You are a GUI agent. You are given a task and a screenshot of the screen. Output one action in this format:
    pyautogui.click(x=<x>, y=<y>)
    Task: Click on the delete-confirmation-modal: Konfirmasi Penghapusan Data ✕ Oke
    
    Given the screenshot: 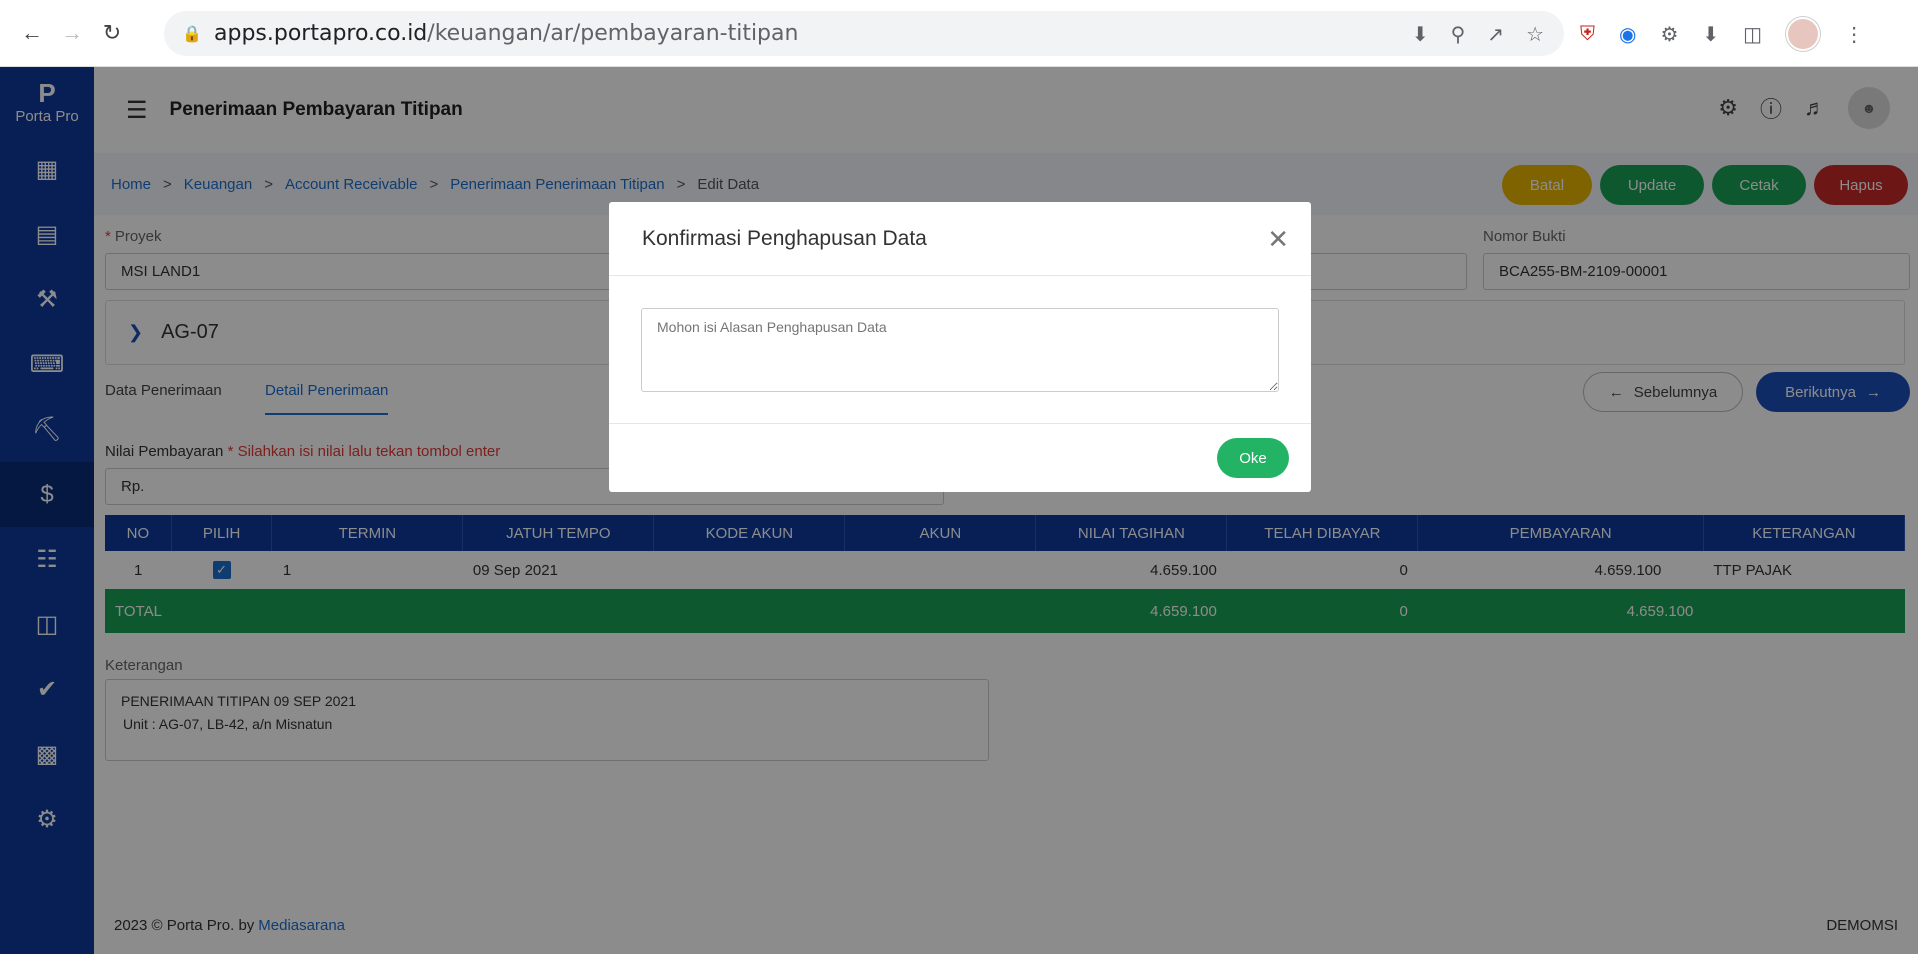 What is the action you would take?
    pyautogui.click(x=960, y=347)
    